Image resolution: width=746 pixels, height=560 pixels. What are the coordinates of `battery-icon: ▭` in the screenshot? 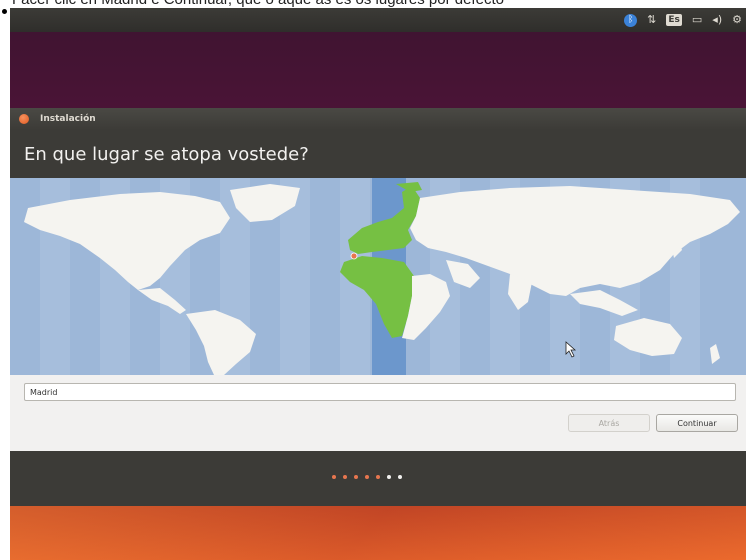 It's located at (697, 20).